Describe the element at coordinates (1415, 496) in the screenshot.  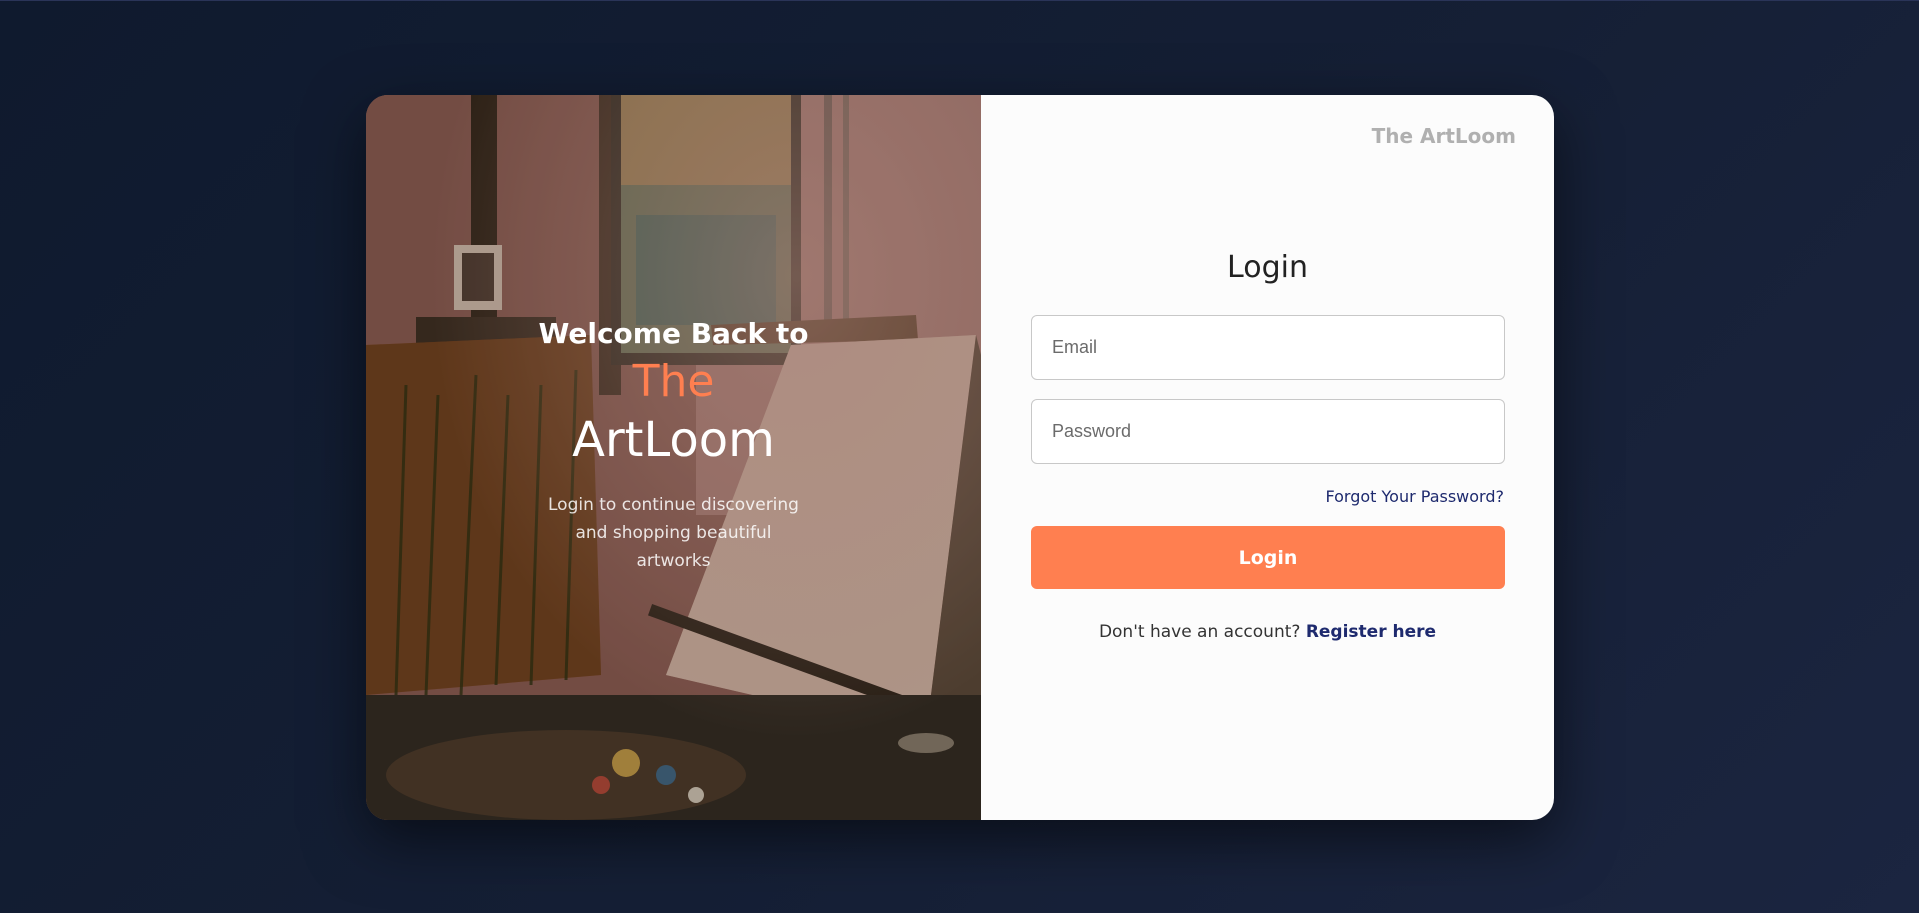
I see `forgot-password-link: Forgot Your Password?` at that location.